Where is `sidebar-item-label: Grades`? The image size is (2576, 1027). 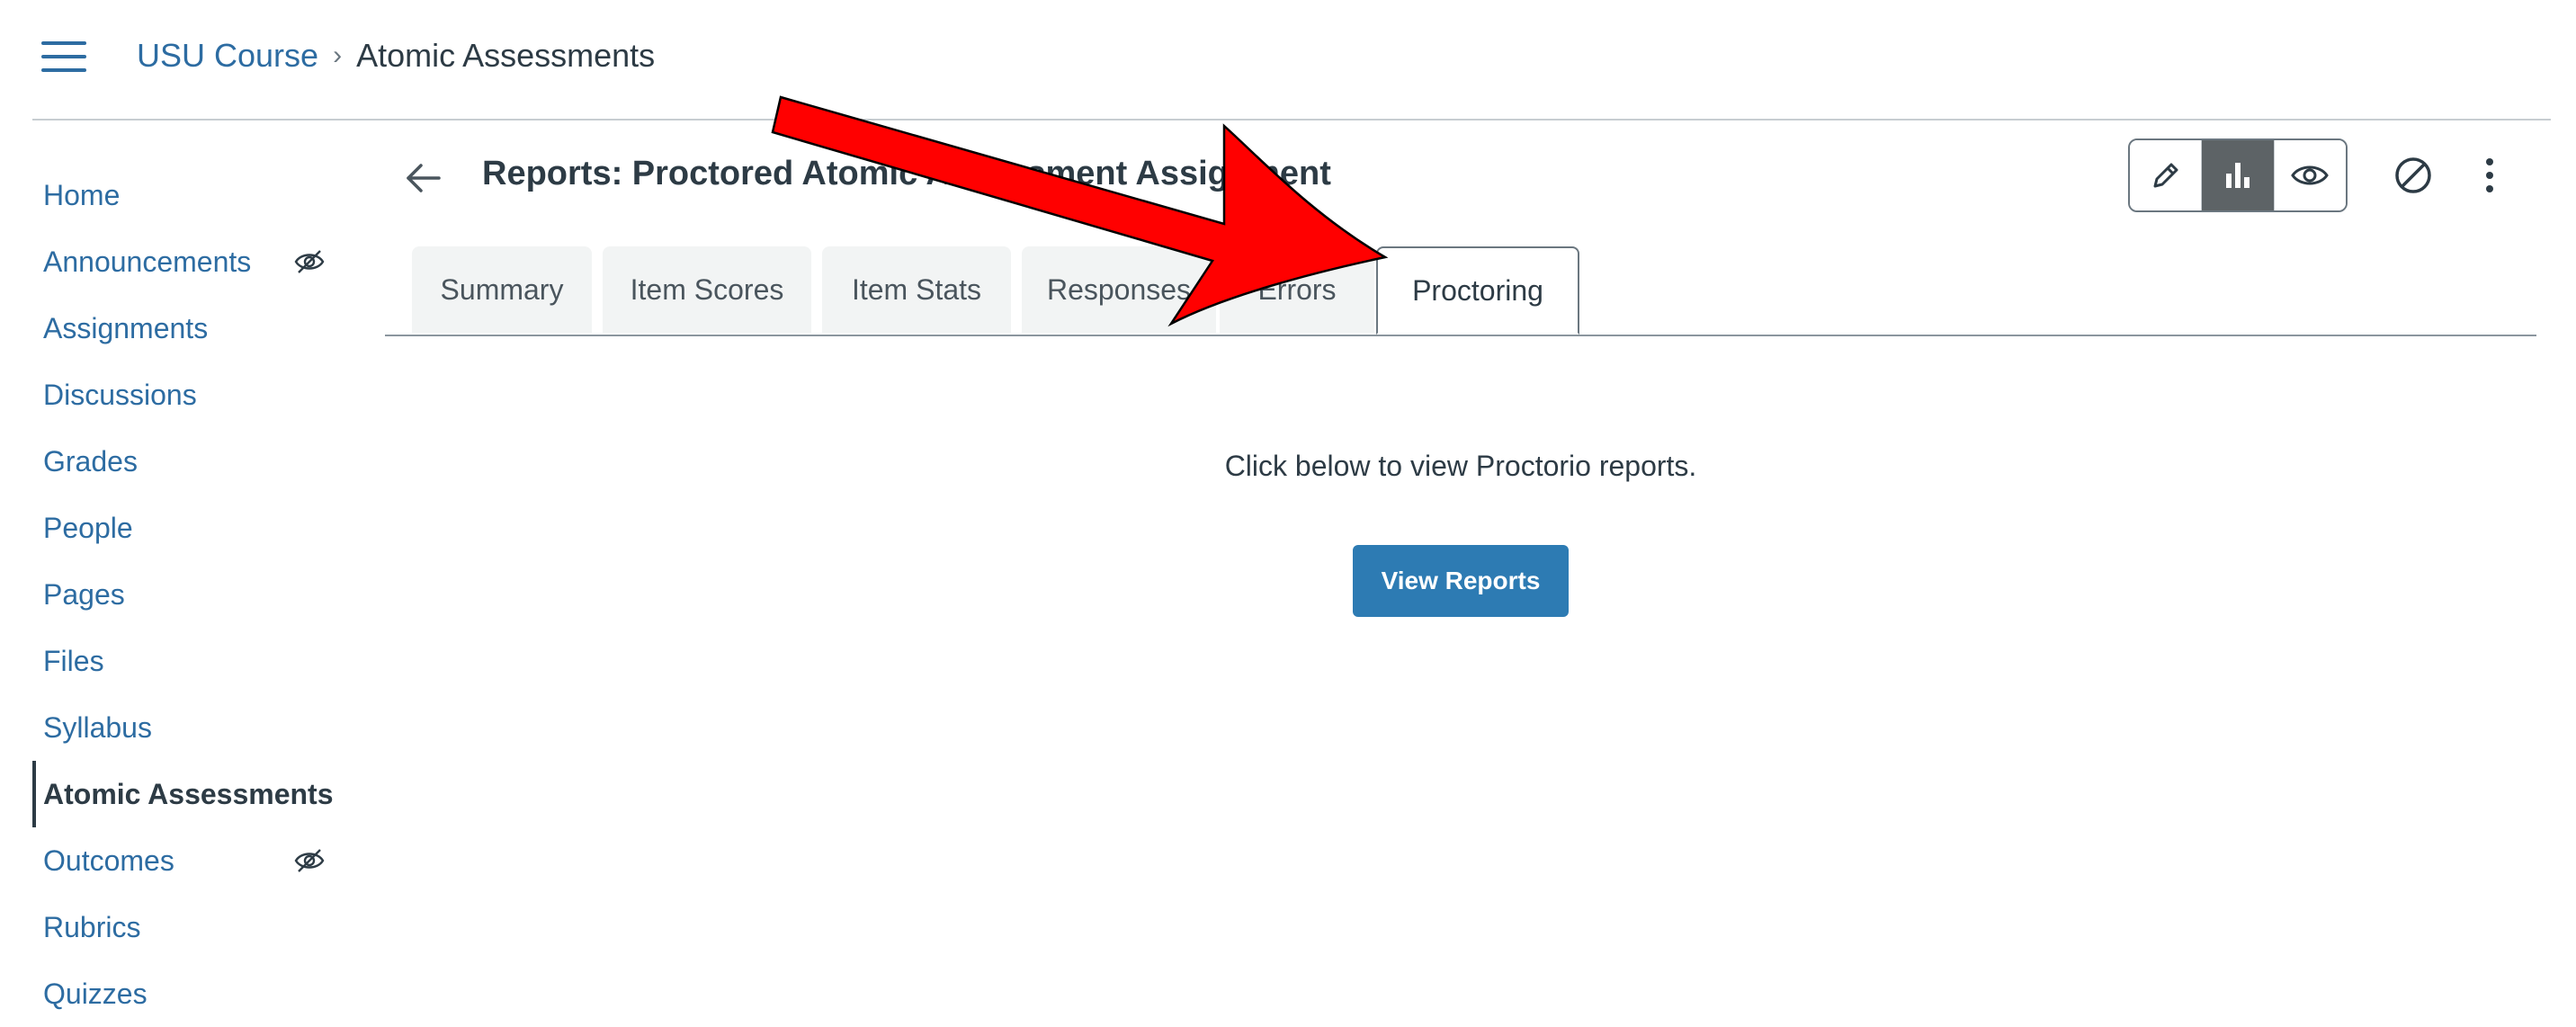 sidebar-item-label: Grades is located at coordinates (90, 461).